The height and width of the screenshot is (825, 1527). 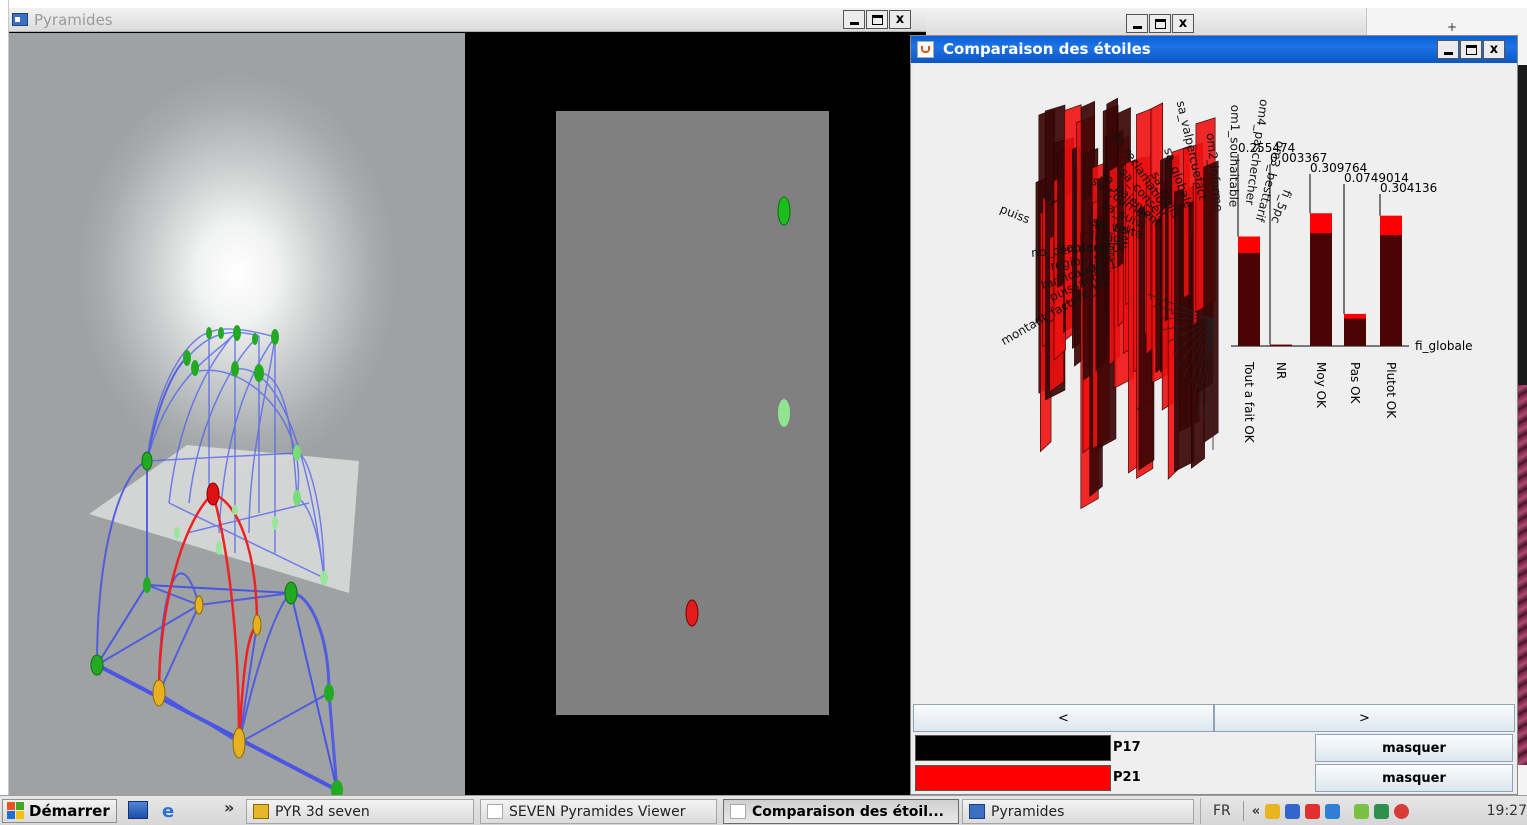 I want to click on battery-icon, so click(x=1362, y=811).